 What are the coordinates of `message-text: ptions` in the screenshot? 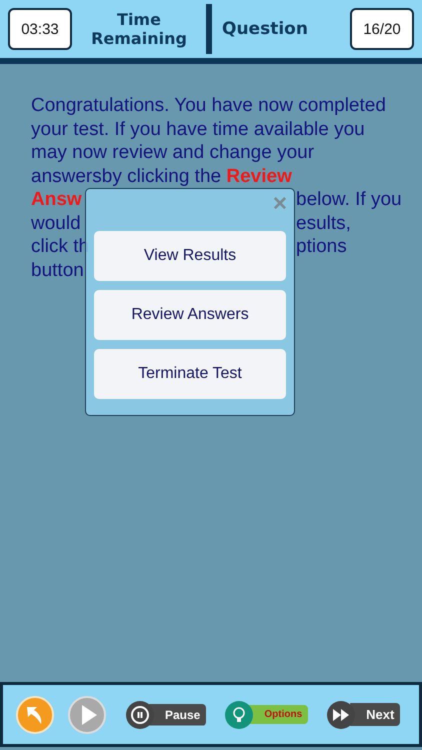 It's located at (321, 246).